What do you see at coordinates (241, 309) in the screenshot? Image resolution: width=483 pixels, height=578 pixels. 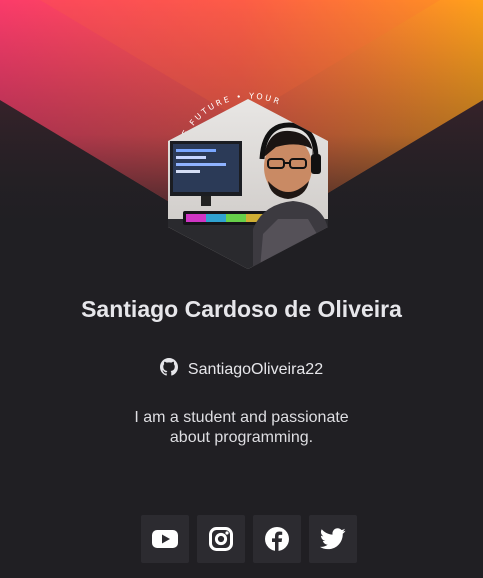 I see `profile-name: Santiago Cardoso de Oliveira` at bounding box center [241, 309].